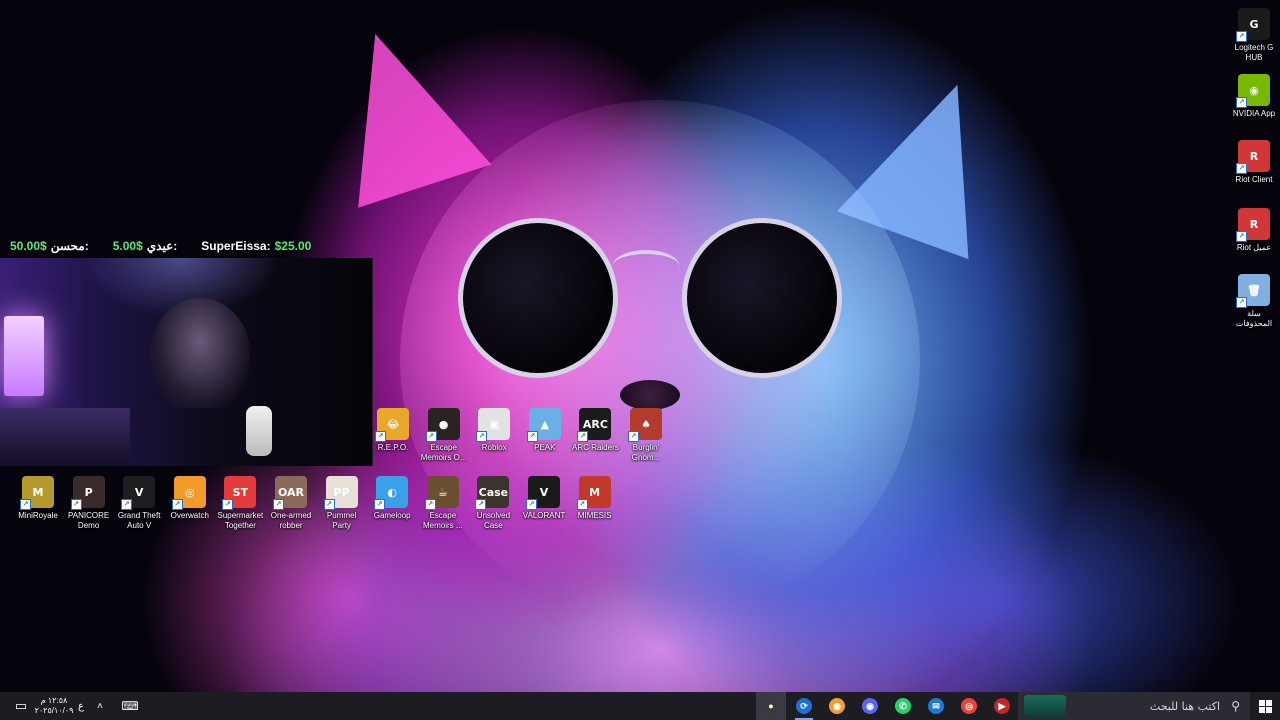 Image resolution: width=1280 pixels, height=720 pixels. What do you see at coordinates (650, 395) in the screenshot?
I see `wallpaper-cat-nose` at bounding box center [650, 395].